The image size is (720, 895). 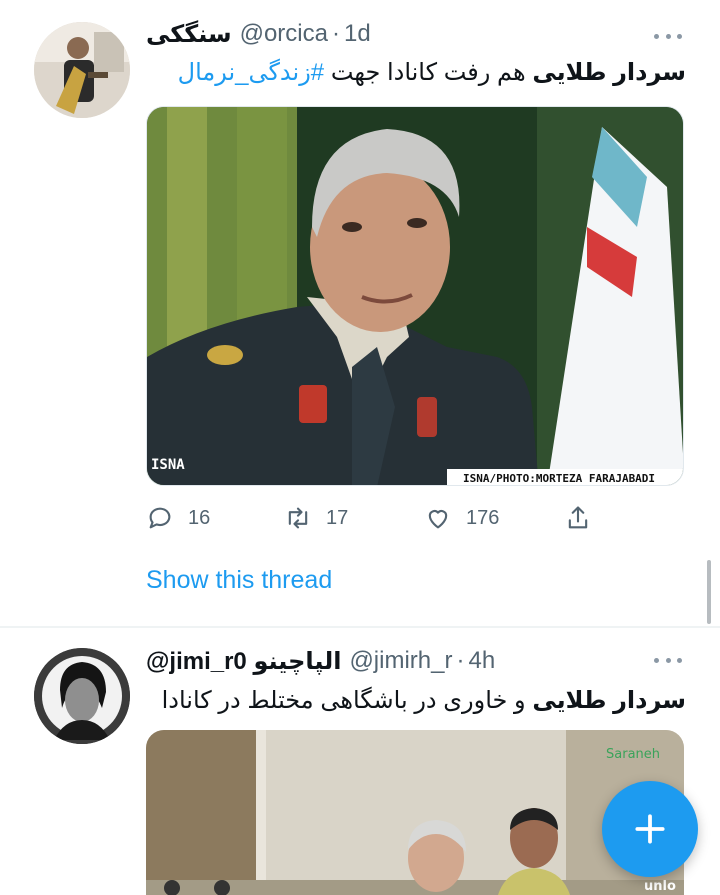 What do you see at coordinates (284, 34) in the screenshot?
I see `user-handle: @orcica` at bounding box center [284, 34].